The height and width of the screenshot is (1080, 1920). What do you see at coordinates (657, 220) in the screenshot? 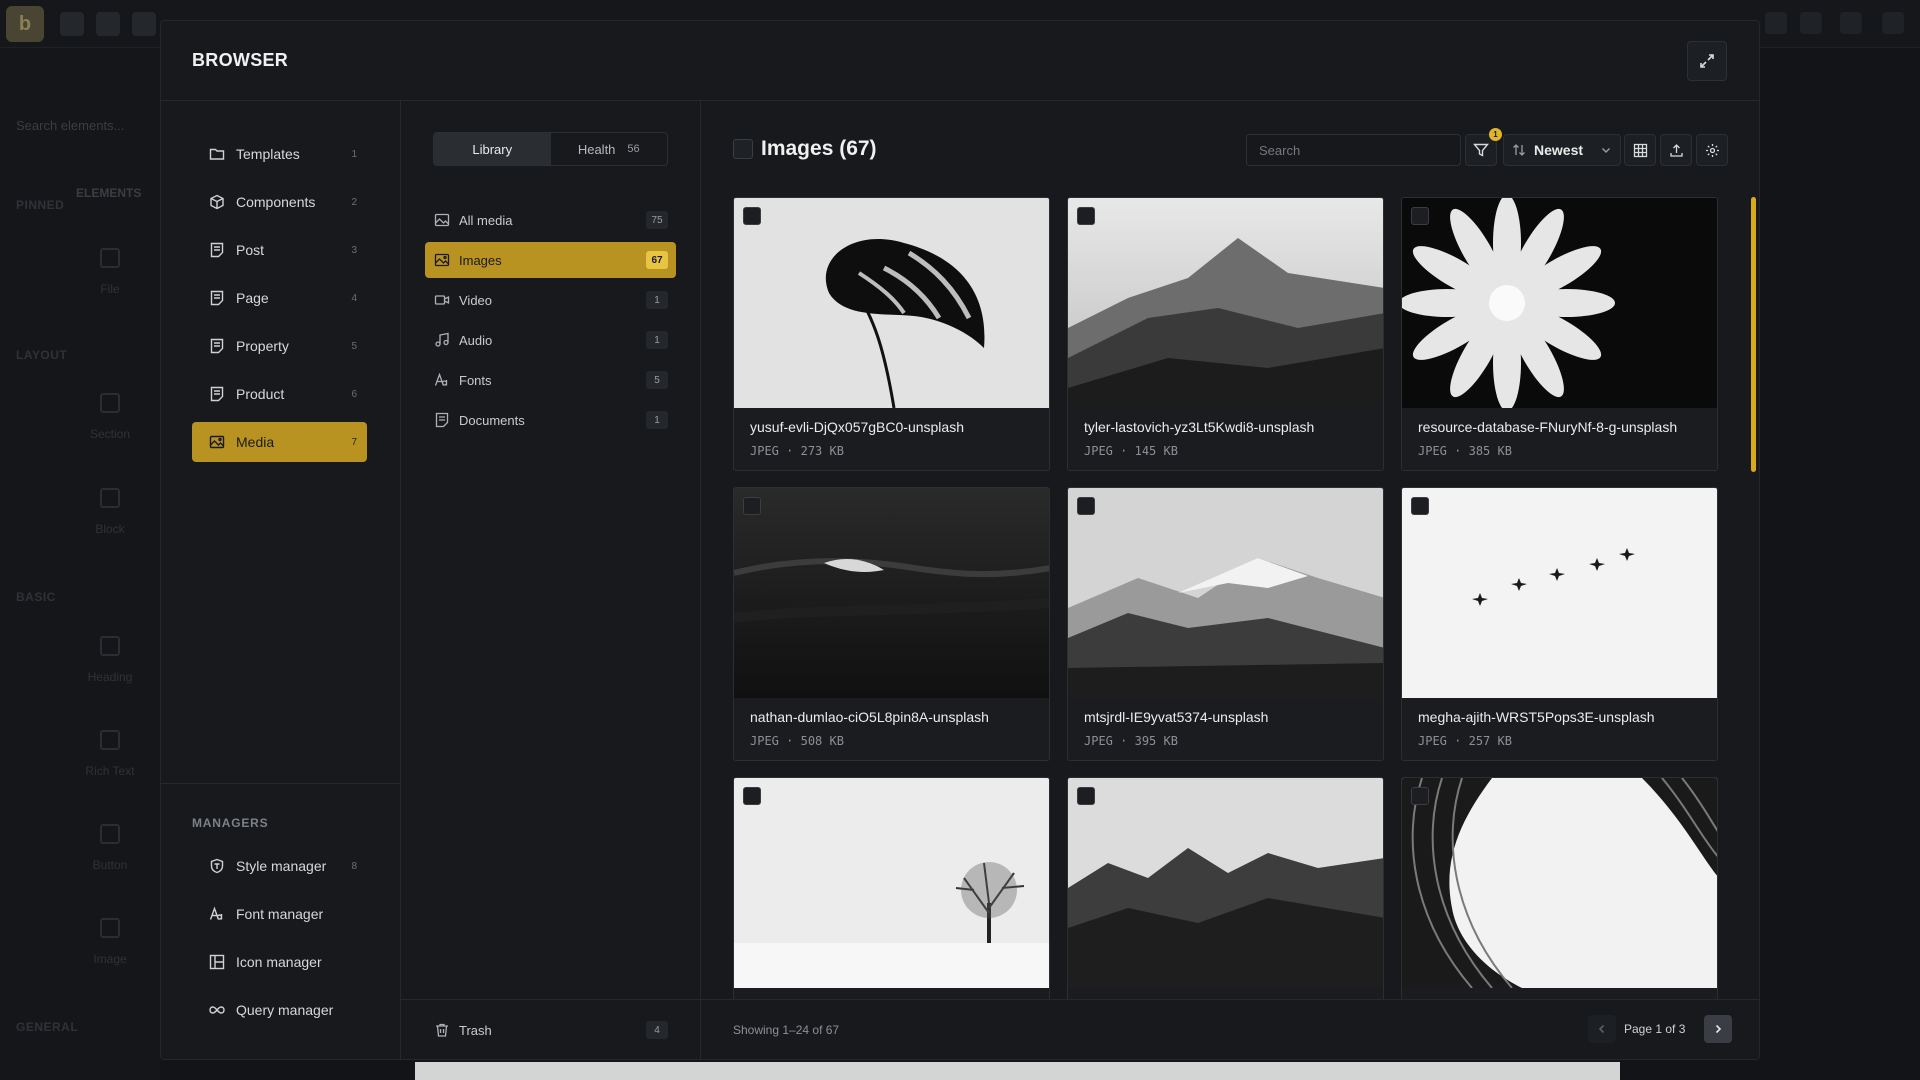
I see `category-count: 75` at bounding box center [657, 220].